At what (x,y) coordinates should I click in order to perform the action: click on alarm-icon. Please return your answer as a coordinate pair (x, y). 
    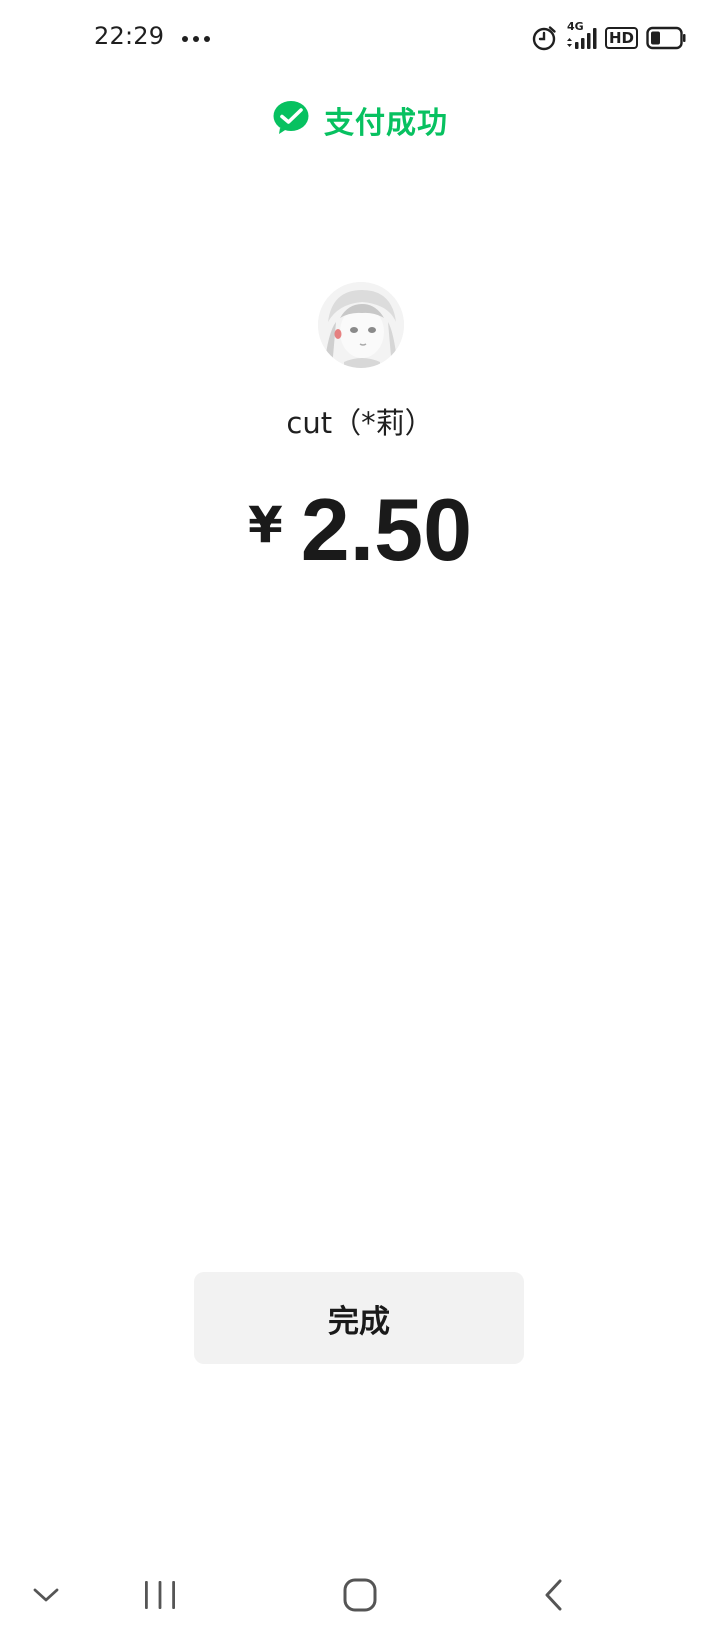
    Looking at the image, I should click on (544, 38).